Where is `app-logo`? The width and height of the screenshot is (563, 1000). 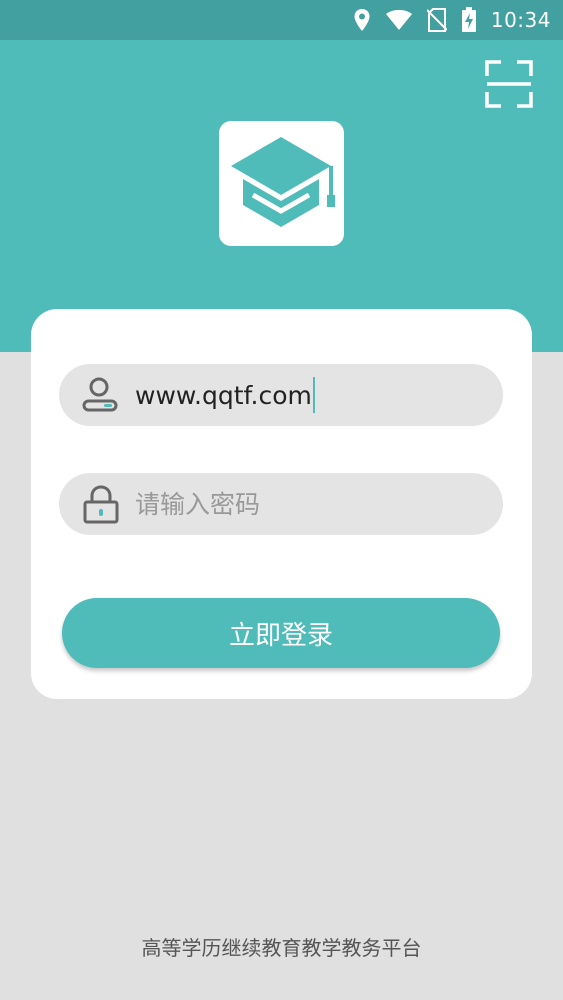
app-logo is located at coordinates (281, 183).